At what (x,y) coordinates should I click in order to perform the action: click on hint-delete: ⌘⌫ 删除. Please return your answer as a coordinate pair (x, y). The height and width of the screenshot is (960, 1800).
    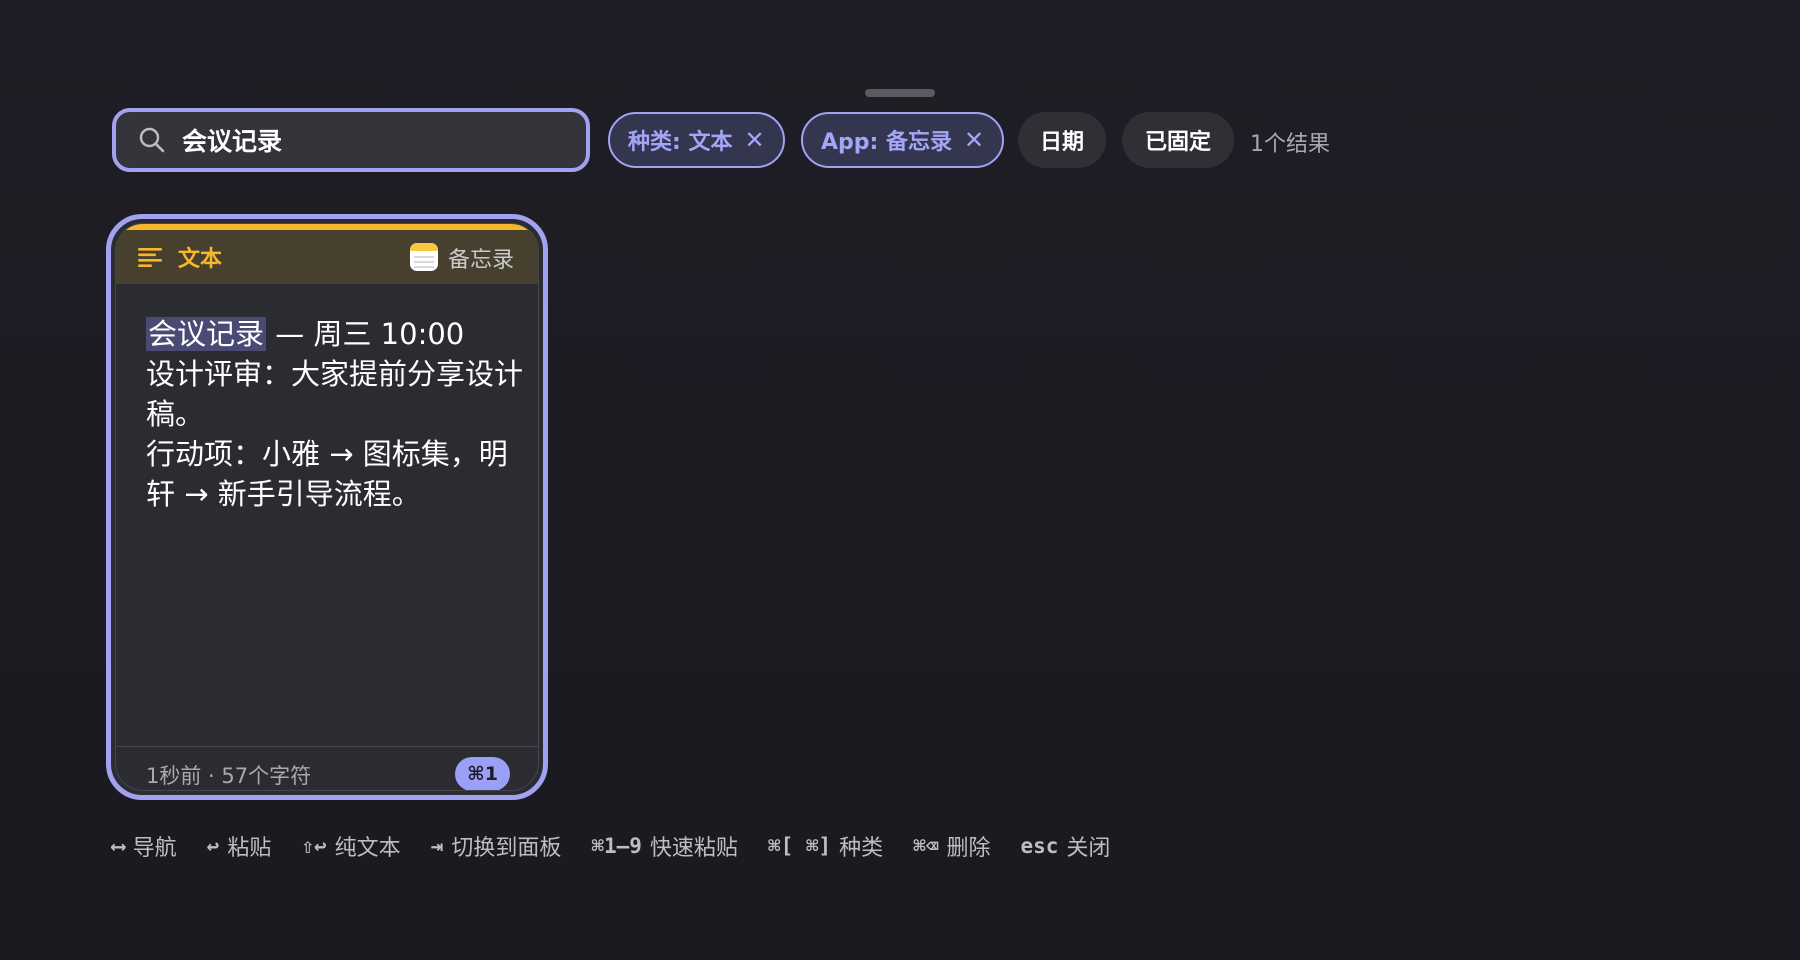
    Looking at the image, I should click on (951, 846).